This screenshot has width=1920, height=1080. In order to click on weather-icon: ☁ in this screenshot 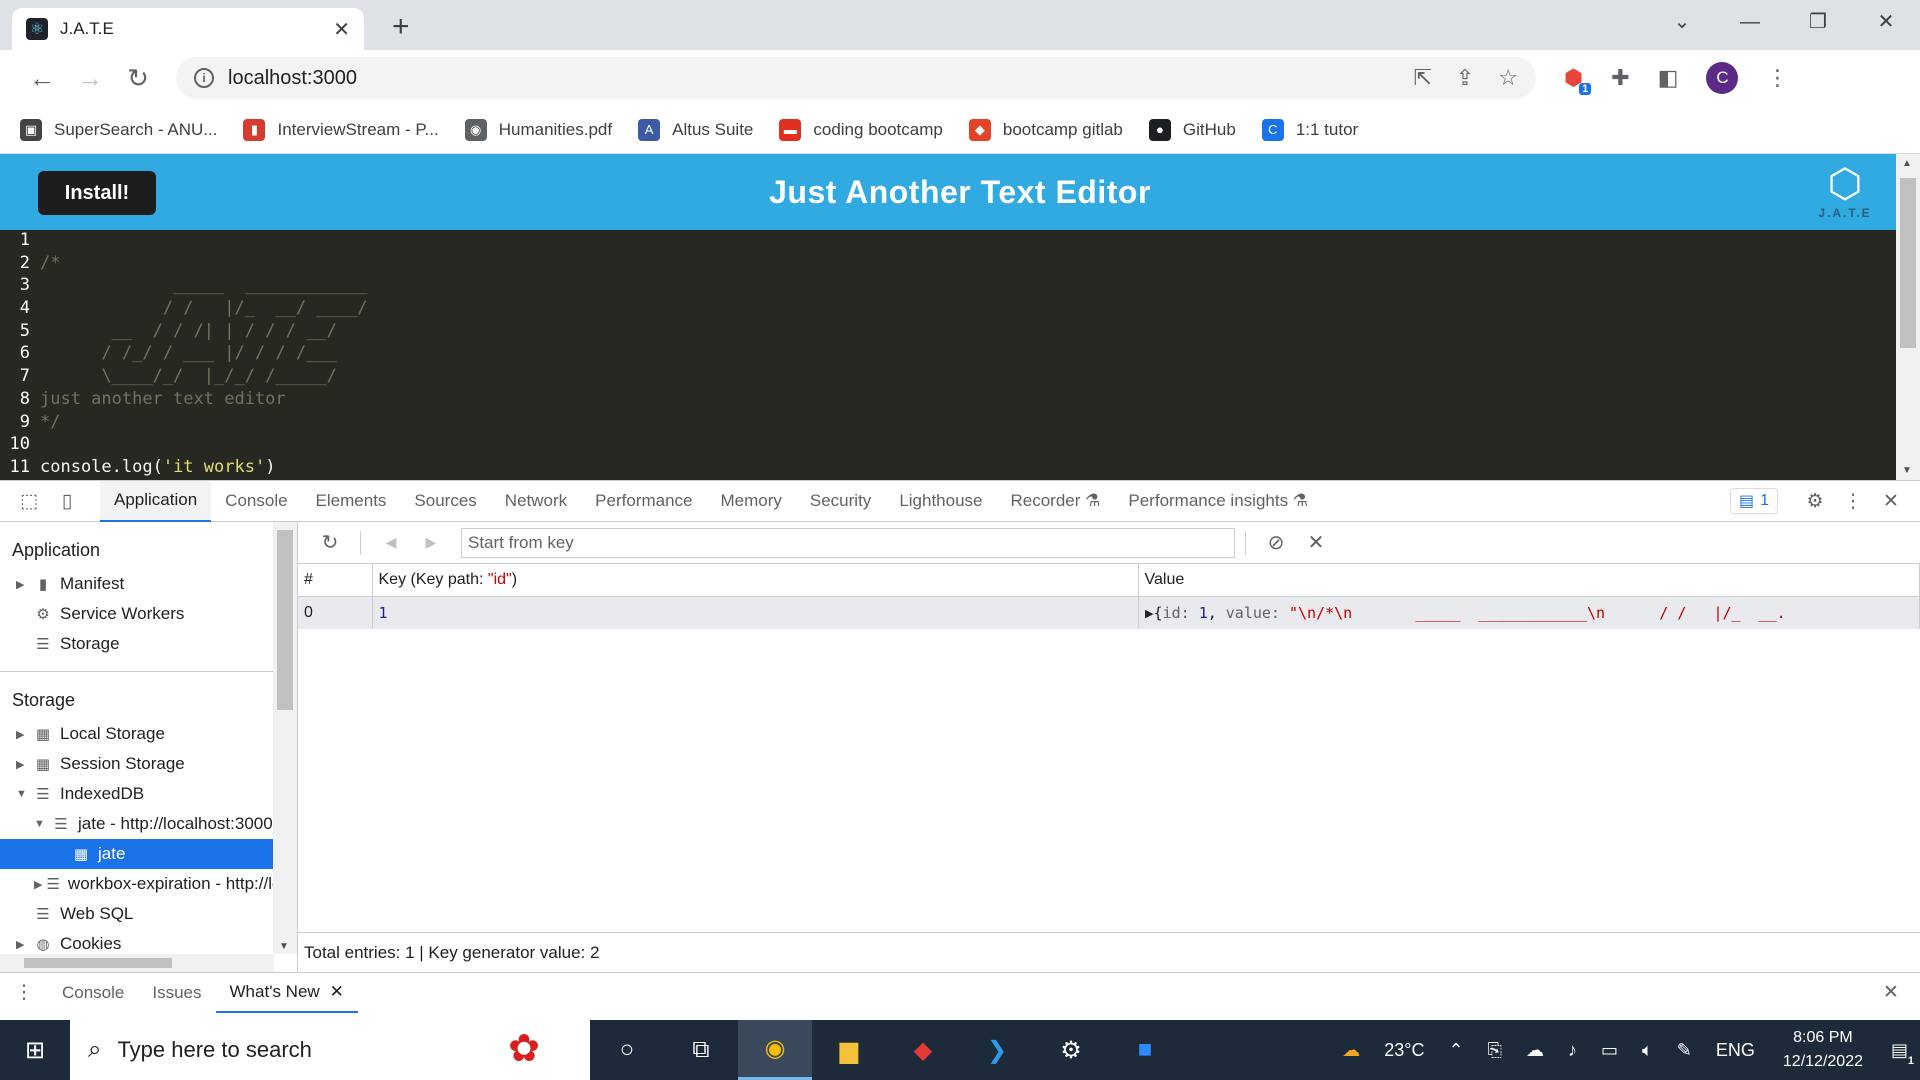, I will do `click(1351, 1050)`.